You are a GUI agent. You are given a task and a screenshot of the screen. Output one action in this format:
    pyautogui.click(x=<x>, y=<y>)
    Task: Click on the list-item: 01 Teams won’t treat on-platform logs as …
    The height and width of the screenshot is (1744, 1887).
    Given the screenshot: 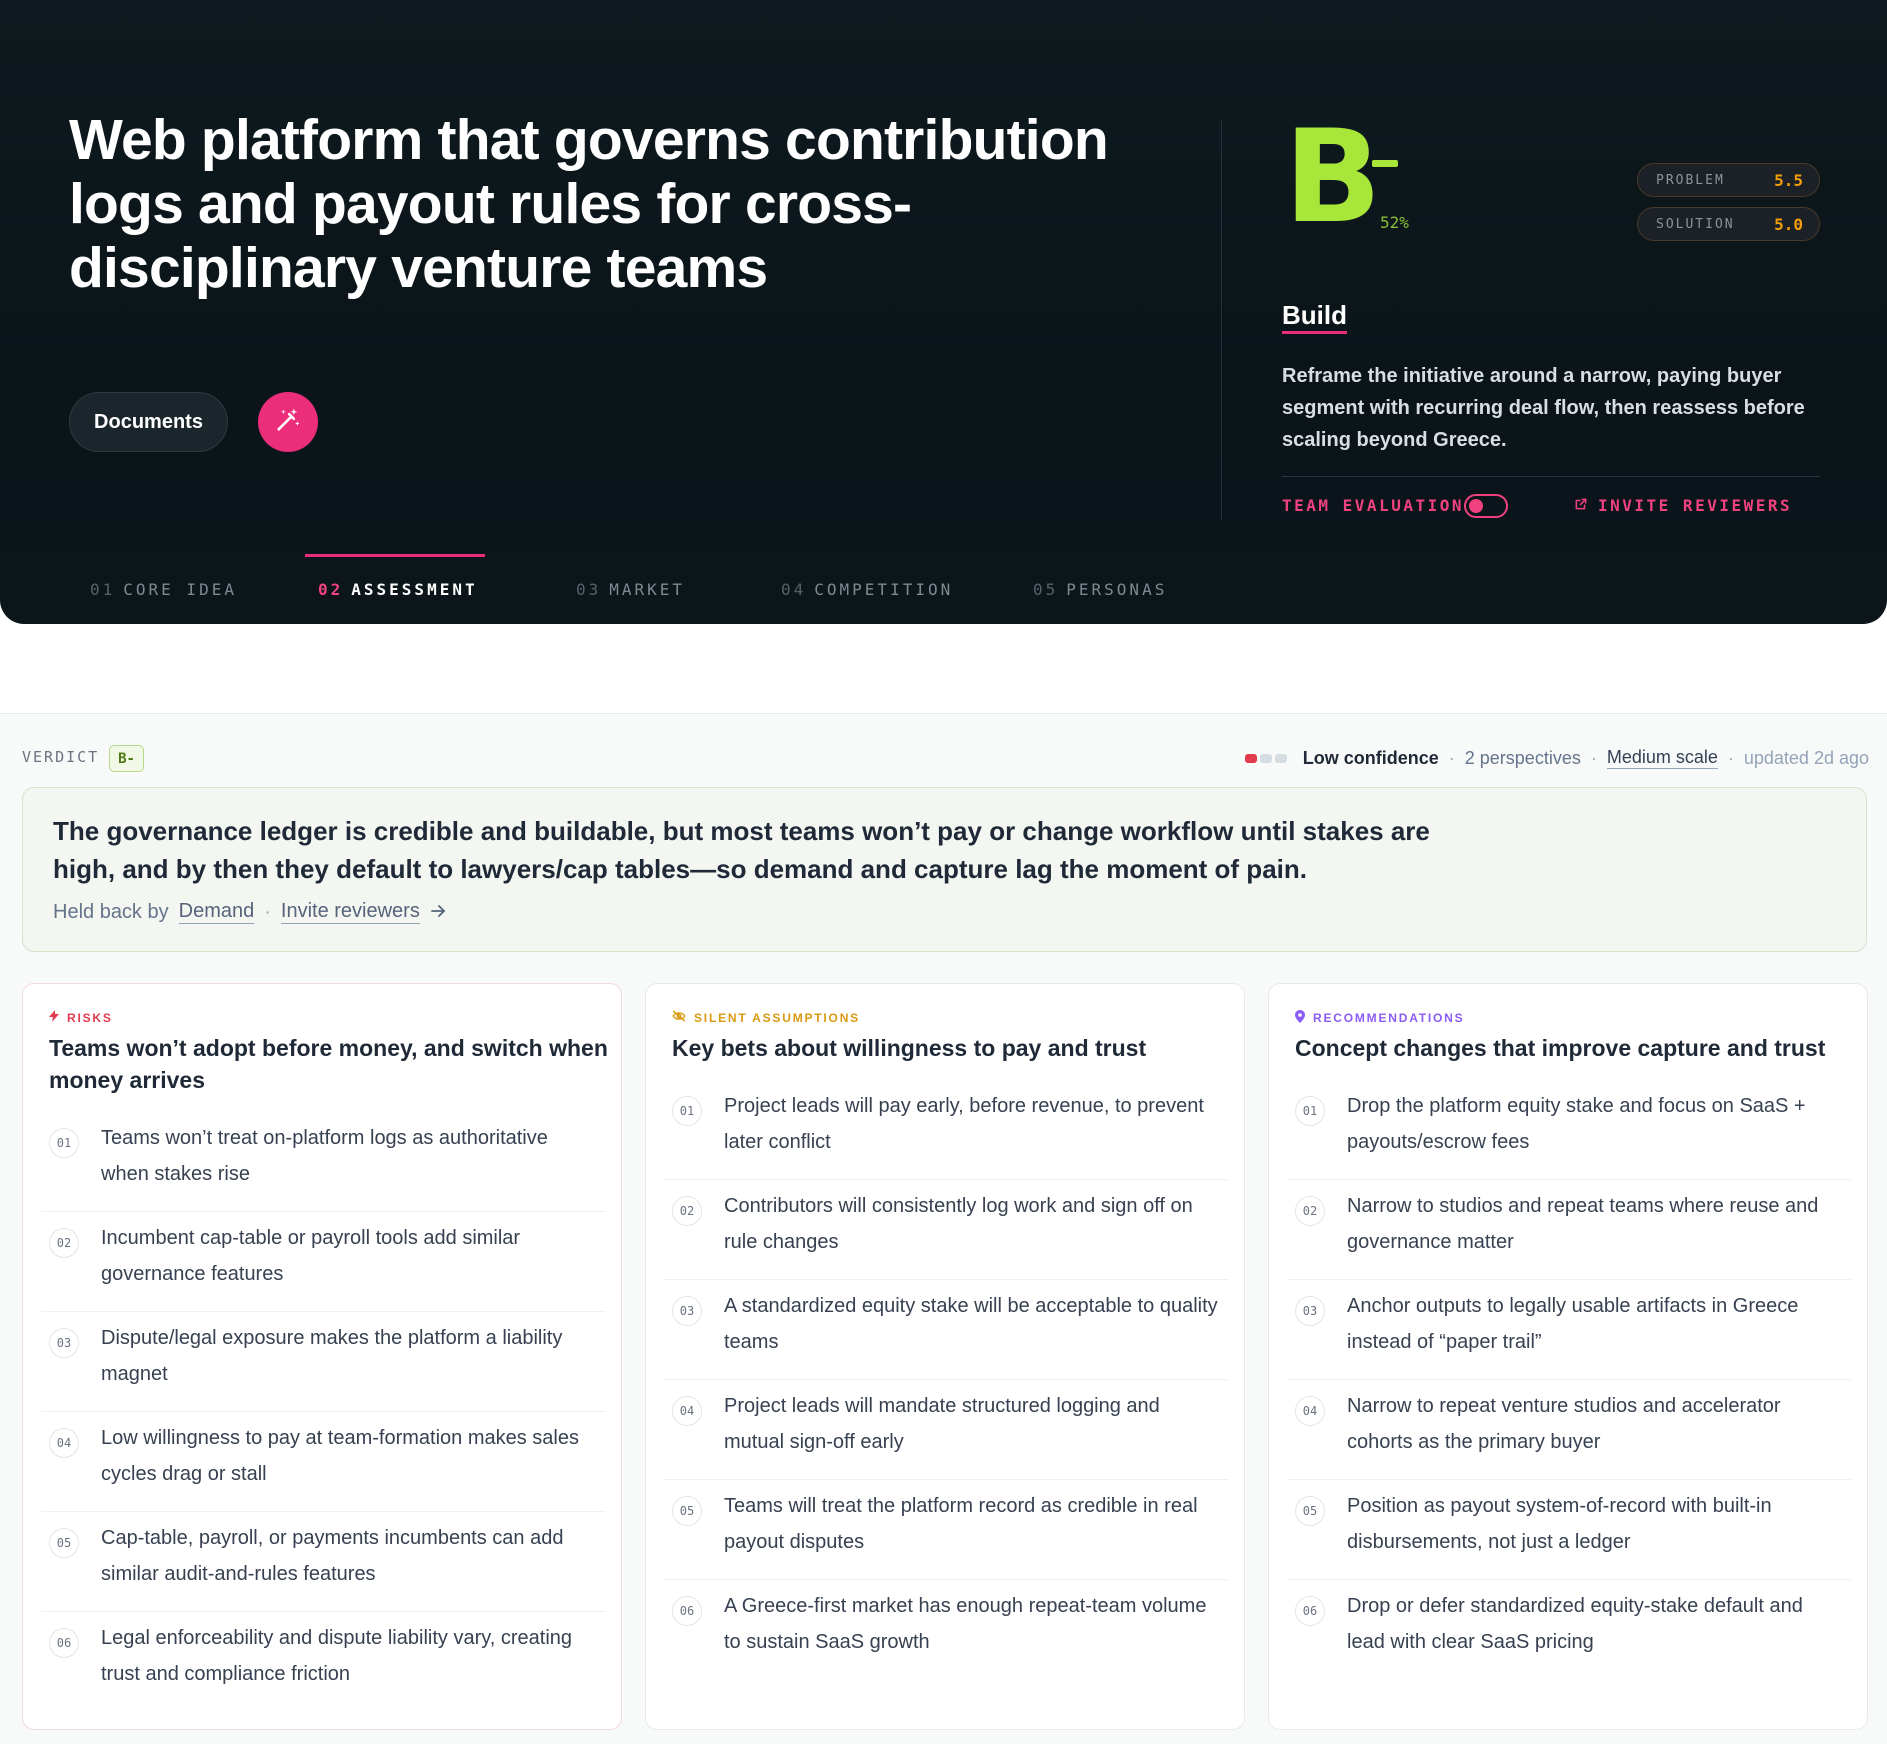 What is the action you would take?
    pyautogui.click(x=323, y=1162)
    